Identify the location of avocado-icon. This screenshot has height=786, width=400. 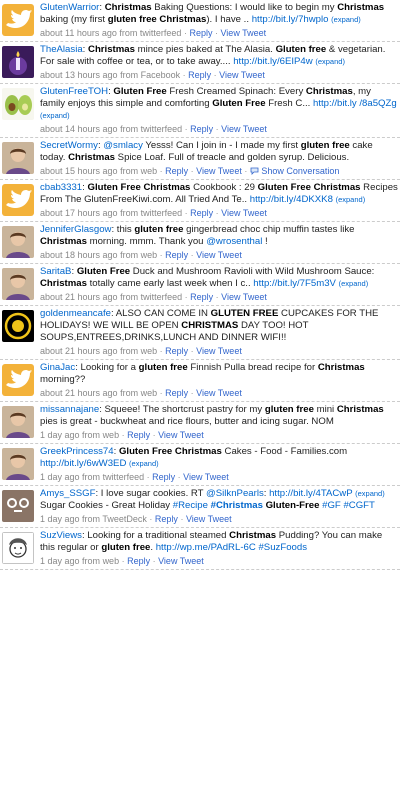
(18, 104).